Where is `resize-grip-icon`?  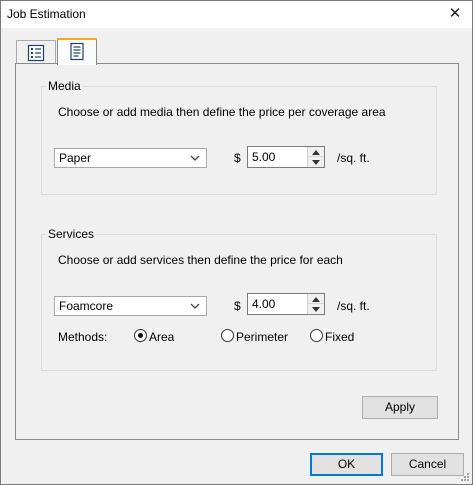 resize-grip-icon is located at coordinates (464, 476).